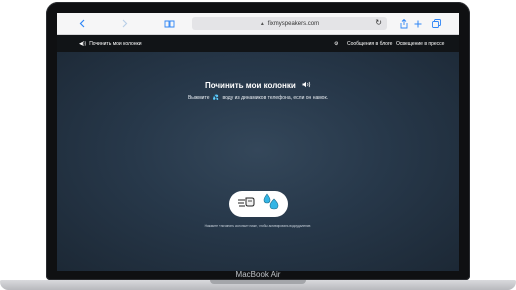 The width and height of the screenshot is (516, 290). I want to click on settings-icon: ⚙, so click(336, 44).